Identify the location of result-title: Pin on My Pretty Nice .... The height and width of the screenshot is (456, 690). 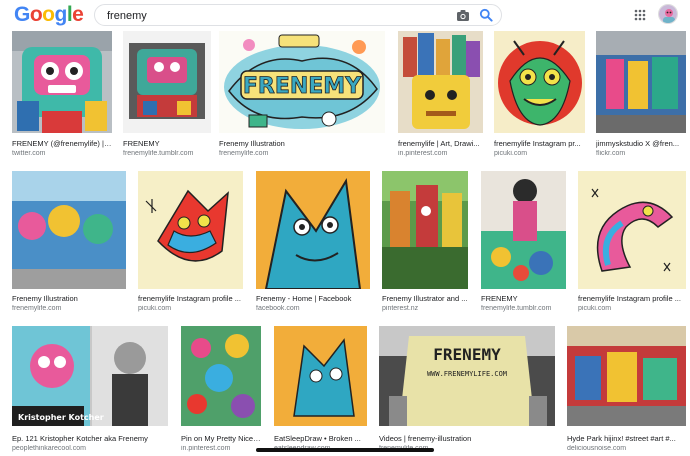
(221, 438).